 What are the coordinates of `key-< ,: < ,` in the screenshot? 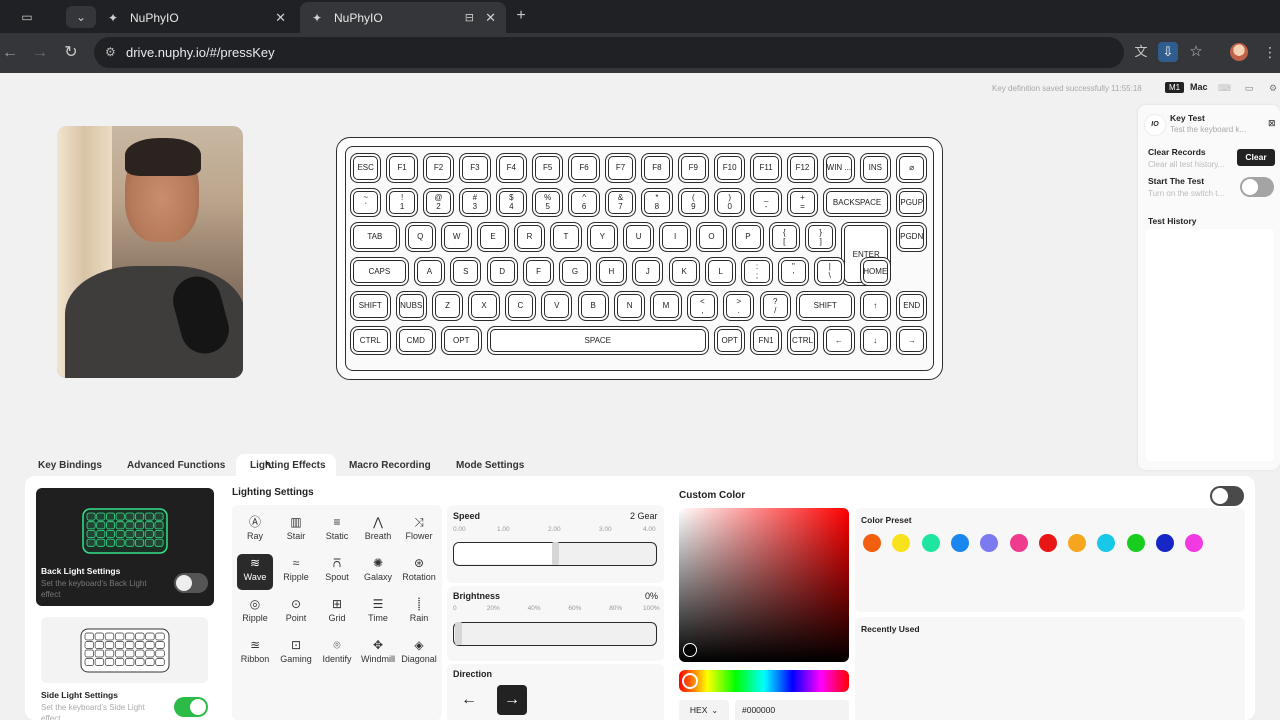 It's located at (702, 306).